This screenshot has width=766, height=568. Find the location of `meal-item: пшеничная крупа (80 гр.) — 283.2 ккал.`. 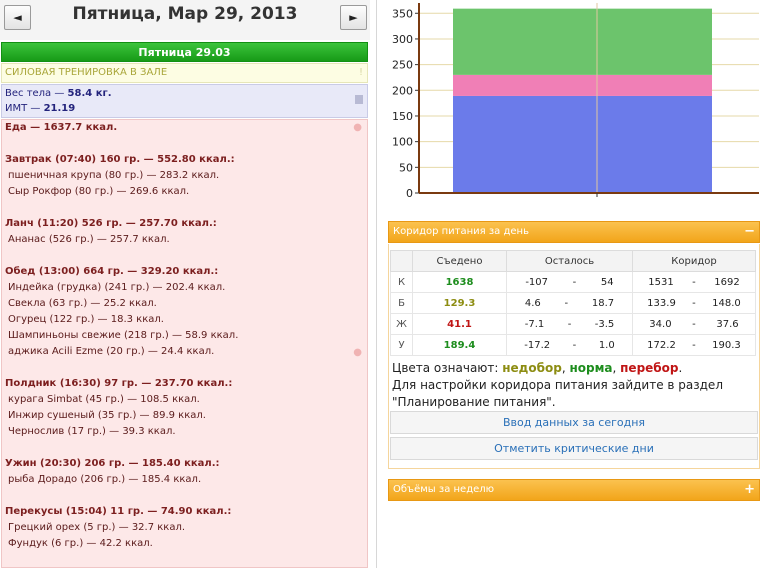

meal-item: пшеничная крупа (80 гр.) — 283.2 ккал. is located at coordinates (114, 175).